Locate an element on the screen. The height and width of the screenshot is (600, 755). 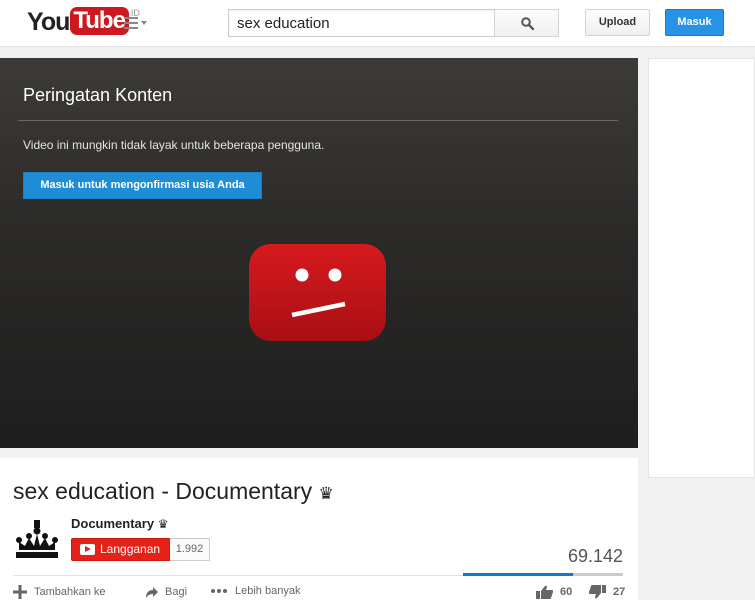
youtube-play-icon is located at coordinates (87, 549).